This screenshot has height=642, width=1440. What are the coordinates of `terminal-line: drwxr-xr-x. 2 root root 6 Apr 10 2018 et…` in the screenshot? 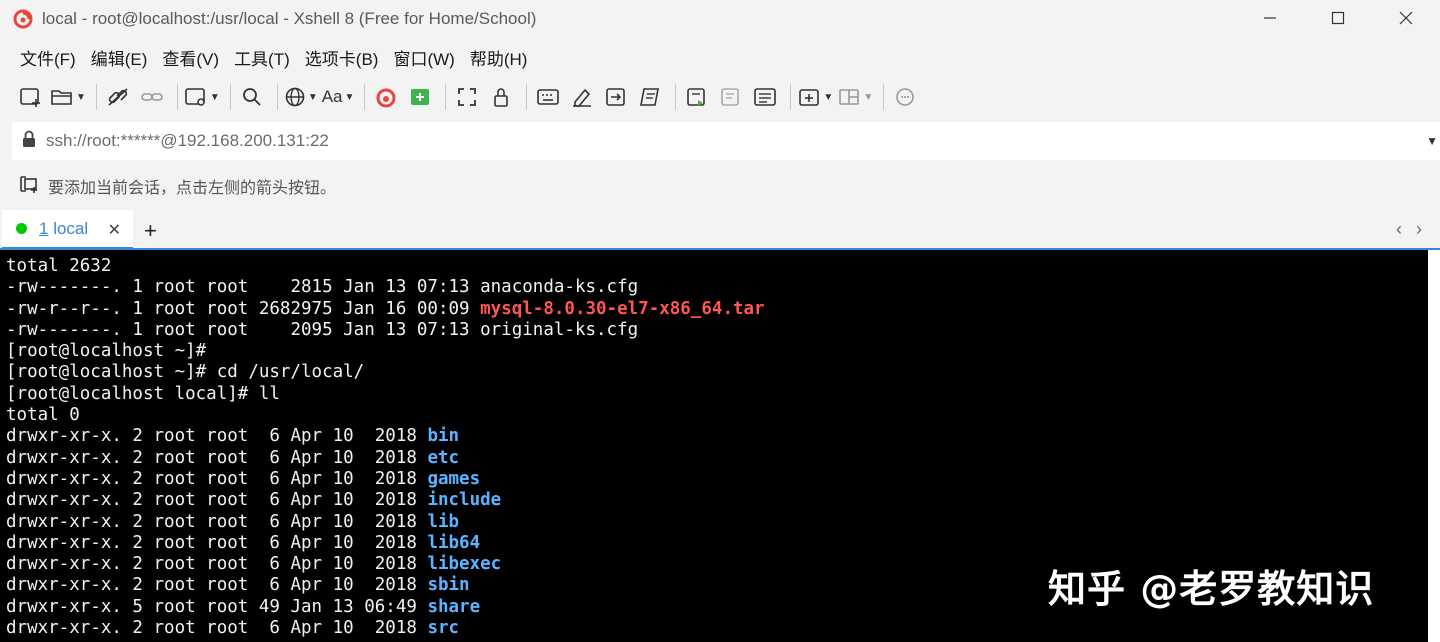 It's located at (717, 458).